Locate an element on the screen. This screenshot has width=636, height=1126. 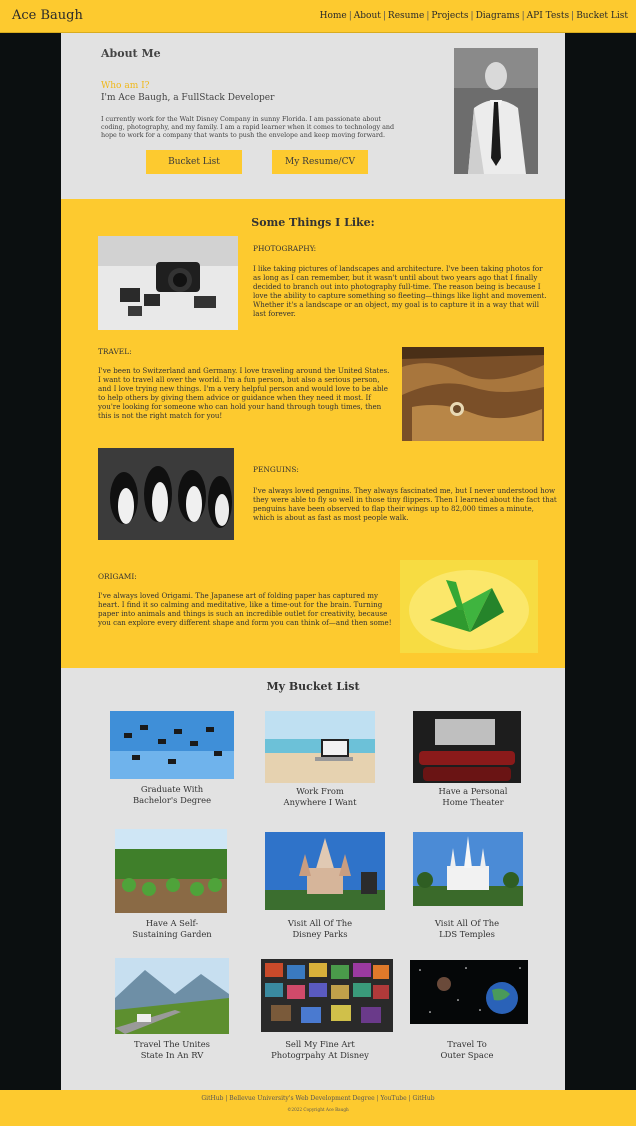
bucket-label-home-theater: Have a Personal Home Theater is located at coordinates (473, 797).